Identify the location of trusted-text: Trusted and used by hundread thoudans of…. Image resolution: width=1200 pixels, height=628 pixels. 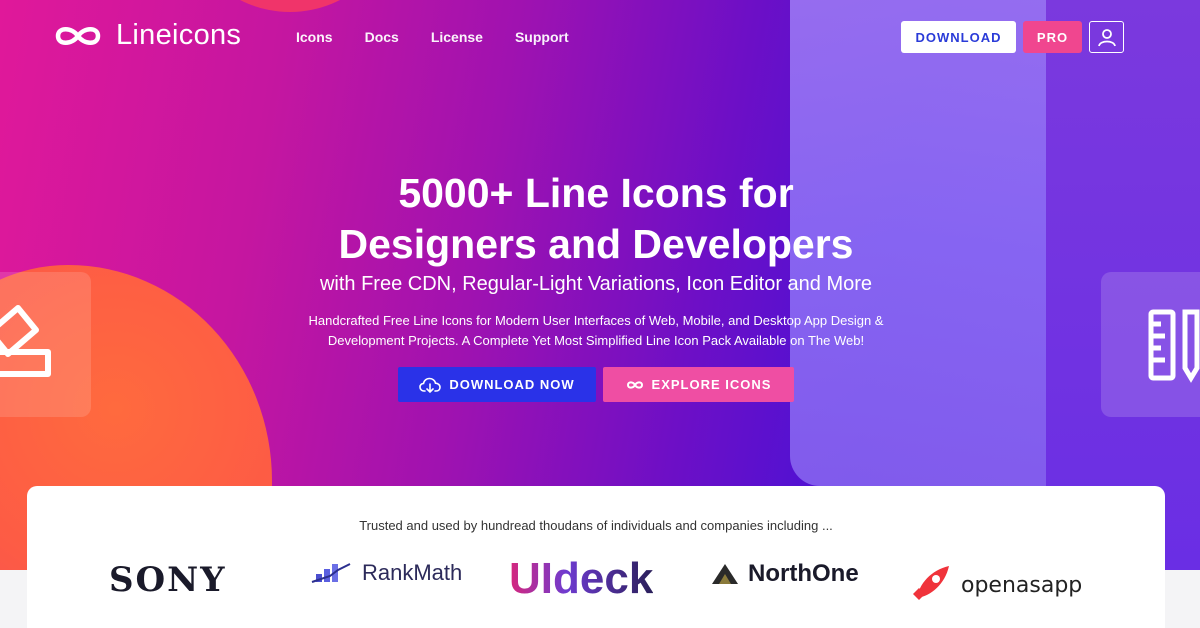
(596, 525).